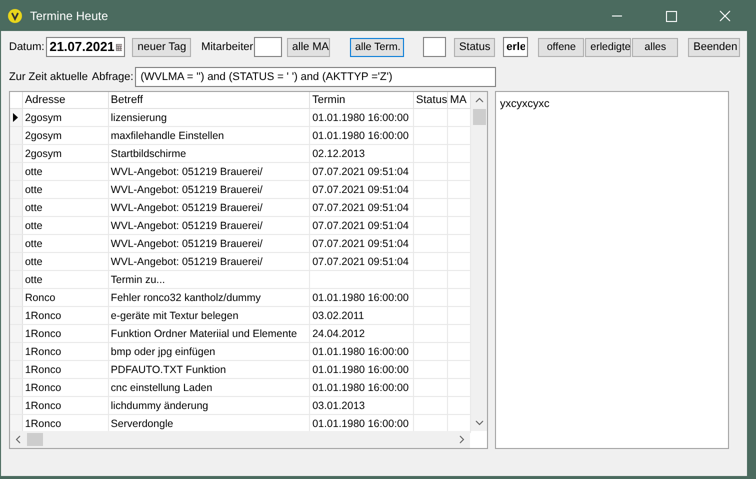 Image resolution: width=756 pixels, height=479 pixels. Describe the element at coordinates (338, 406) in the screenshot. I see `table-cell: 03.01.2013` at that location.